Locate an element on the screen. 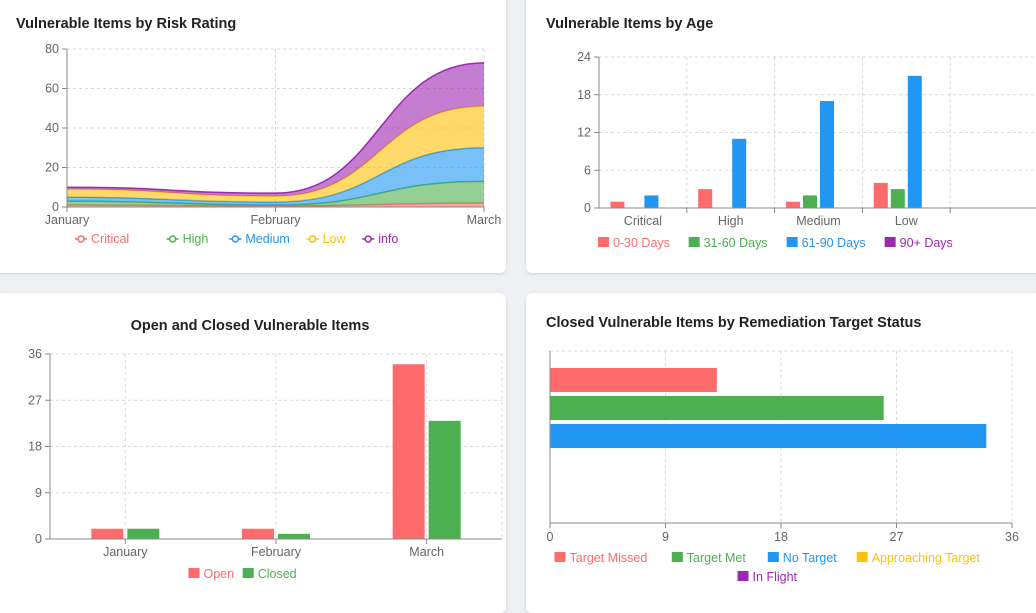 Image resolution: width=1036 pixels, height=613 pixels. x-tick-label: Critical is located at coordinates (643, 221).